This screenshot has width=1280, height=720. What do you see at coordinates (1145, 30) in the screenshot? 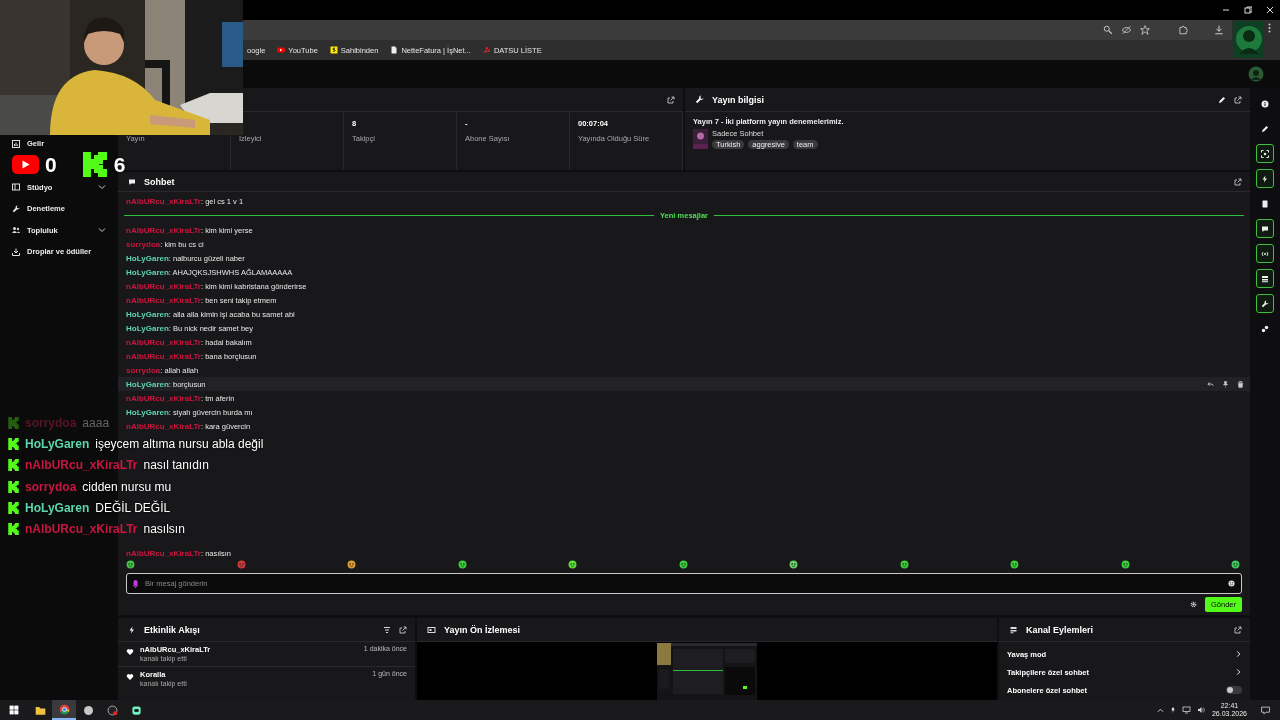
I see `star-icon` at bounding box center [1145, 30].